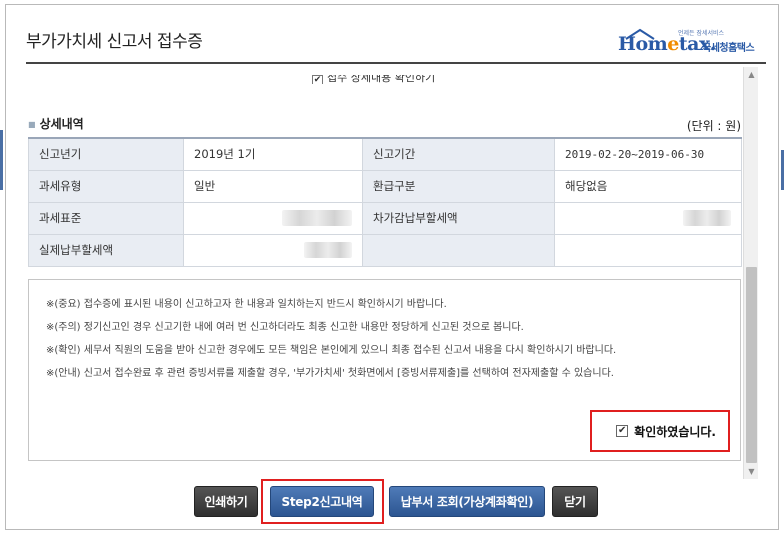  Describe the element at coordinates (381, 79) in the screenshot. I see `detail-toggle-label: 접수 상세내용 확인하기` at that location.